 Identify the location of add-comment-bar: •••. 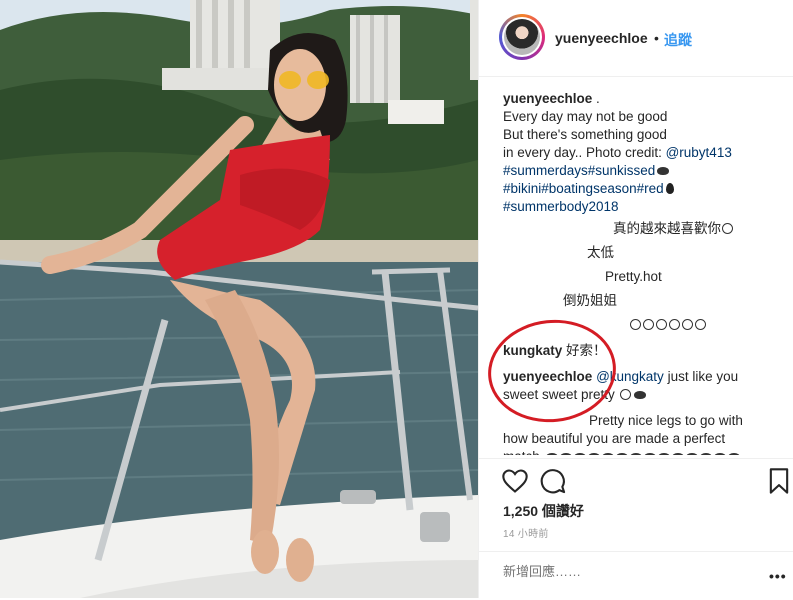
(636, 575).